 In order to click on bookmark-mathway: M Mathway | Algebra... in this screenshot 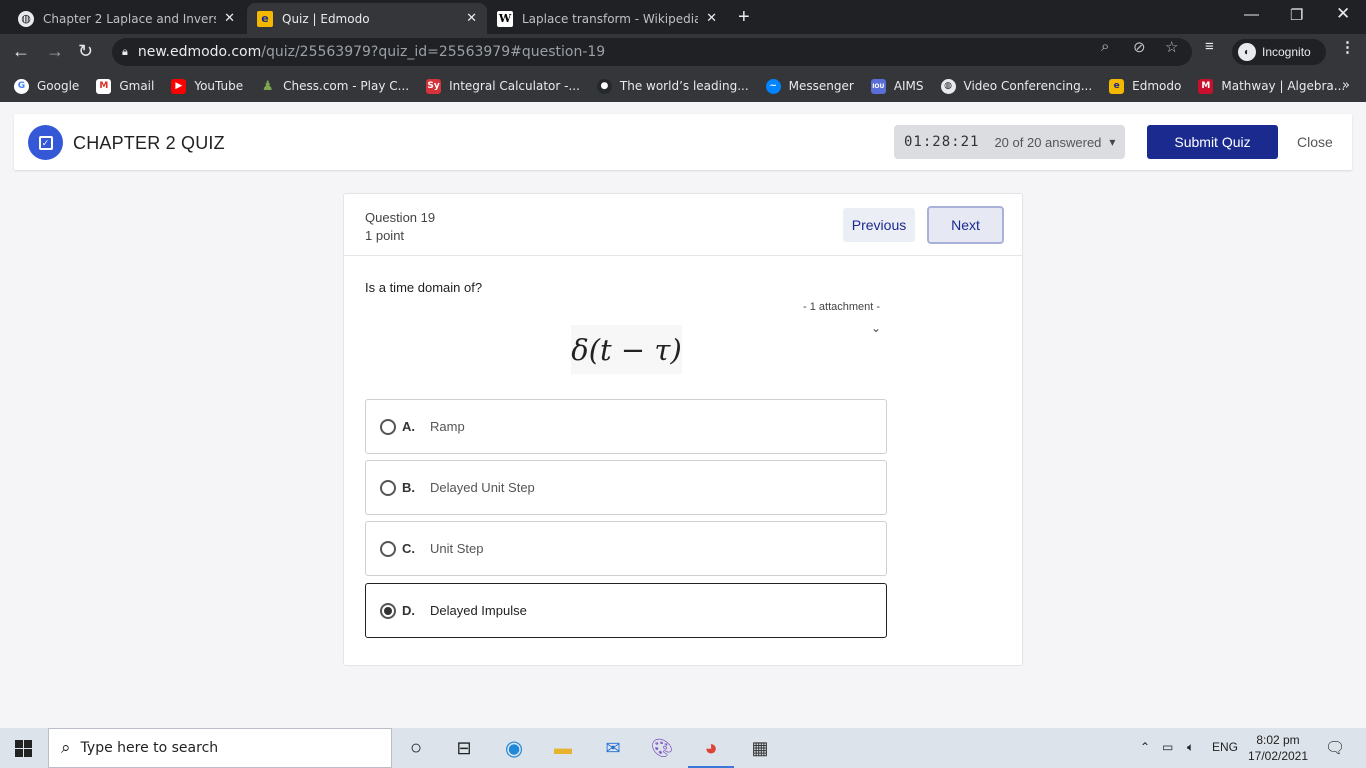, I will do `click(1272, 86)`.